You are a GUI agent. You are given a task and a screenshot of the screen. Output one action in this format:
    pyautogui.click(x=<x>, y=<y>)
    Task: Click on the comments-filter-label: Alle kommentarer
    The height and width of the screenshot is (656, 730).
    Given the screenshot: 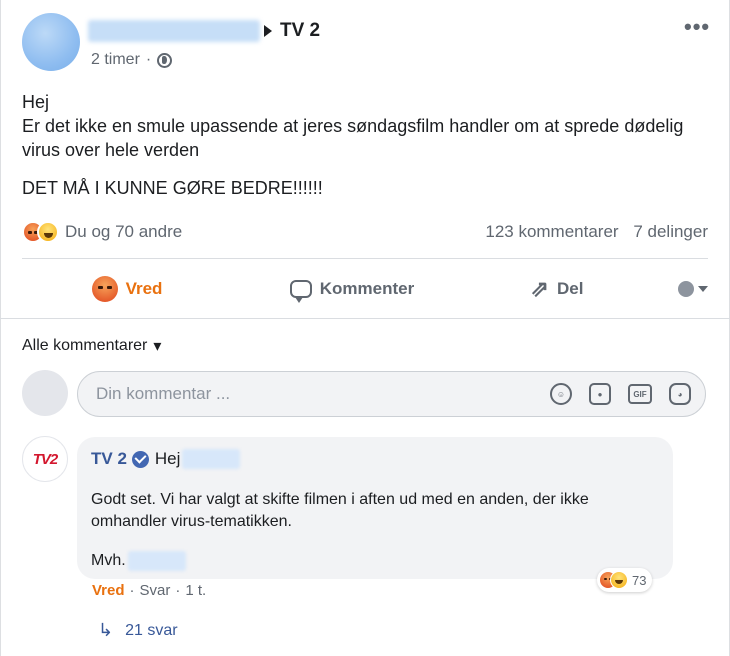 What is the action you would take?
    pyautogui.click(x=85, y=345)
    